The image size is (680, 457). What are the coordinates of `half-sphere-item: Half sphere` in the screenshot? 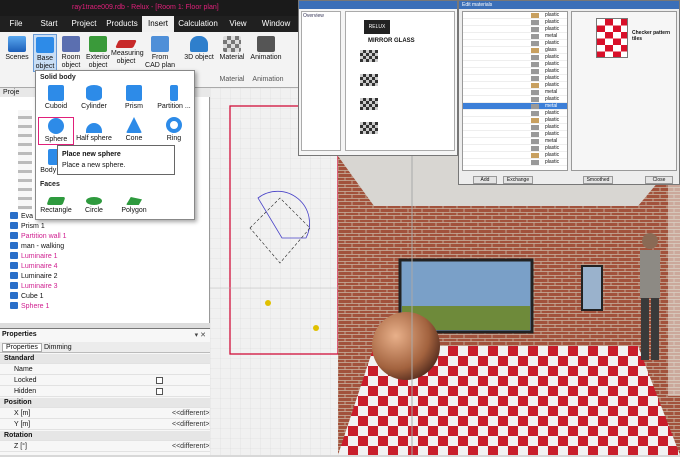 It's located at (94, 129).